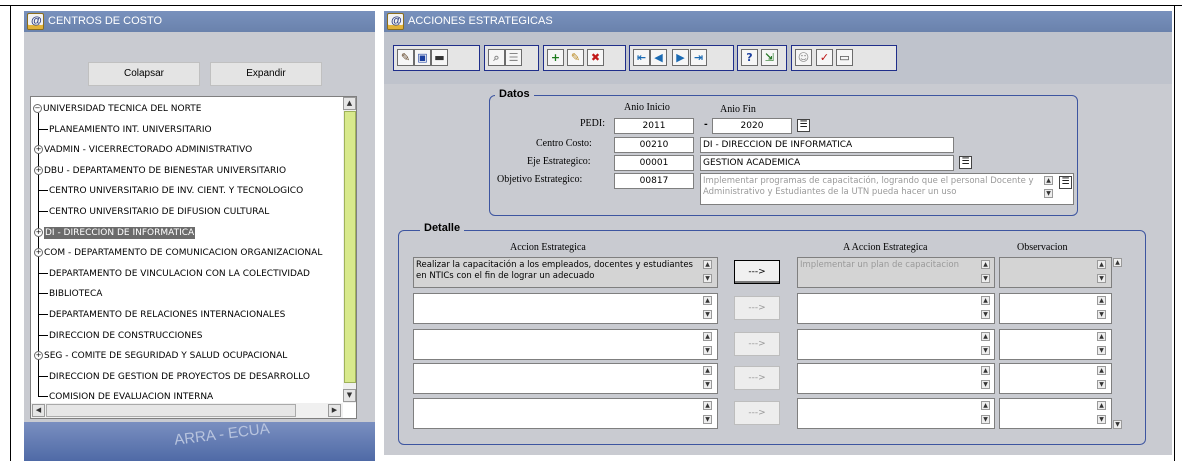 This screenshot has width=1182, height=461. I want to click on objetivo-list-icon: ☰, so click(1065, 182).